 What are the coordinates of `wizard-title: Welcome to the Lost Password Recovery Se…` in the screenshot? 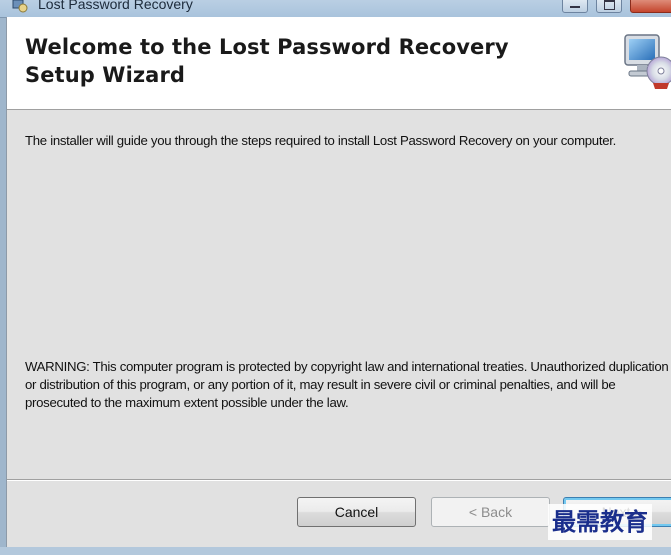 It's located at (267, 61).